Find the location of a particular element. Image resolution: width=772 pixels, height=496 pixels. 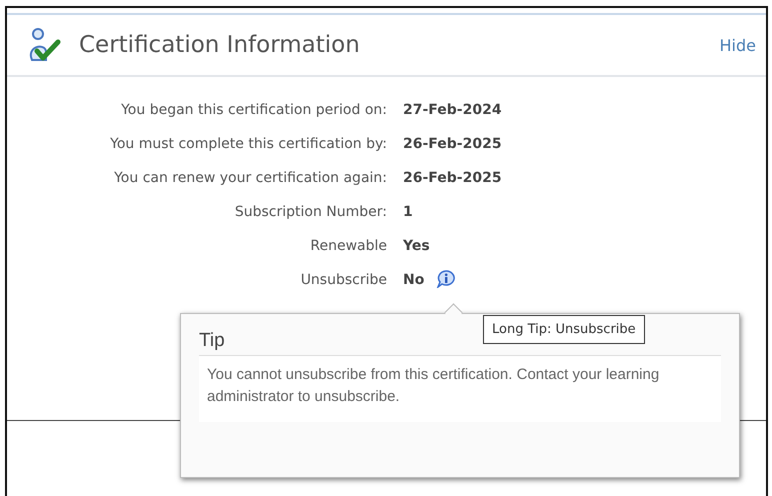

hide-link: Hide is located at coordinates (738, 45).